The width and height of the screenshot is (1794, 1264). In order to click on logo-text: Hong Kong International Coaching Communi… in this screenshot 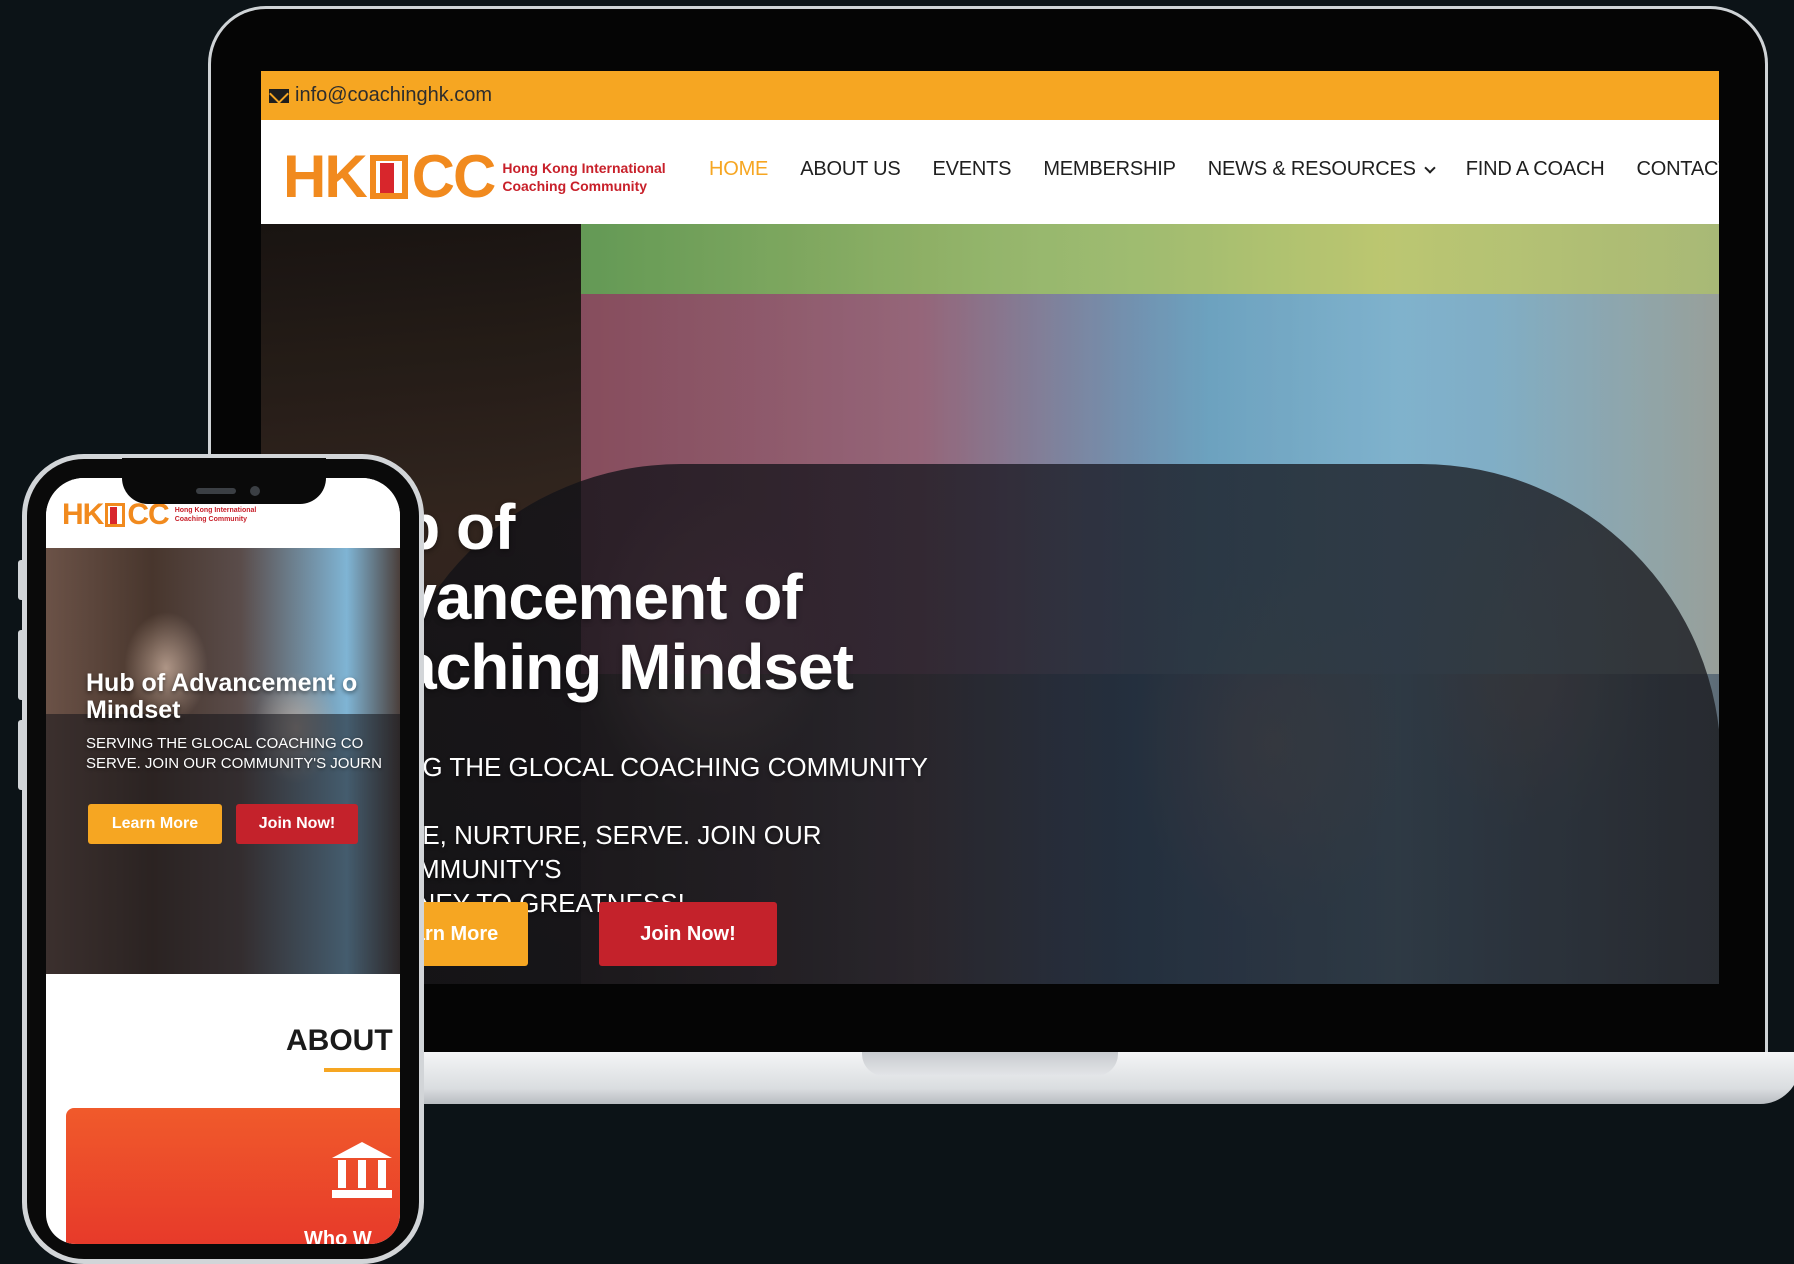, I will do `click(583, 177)`.